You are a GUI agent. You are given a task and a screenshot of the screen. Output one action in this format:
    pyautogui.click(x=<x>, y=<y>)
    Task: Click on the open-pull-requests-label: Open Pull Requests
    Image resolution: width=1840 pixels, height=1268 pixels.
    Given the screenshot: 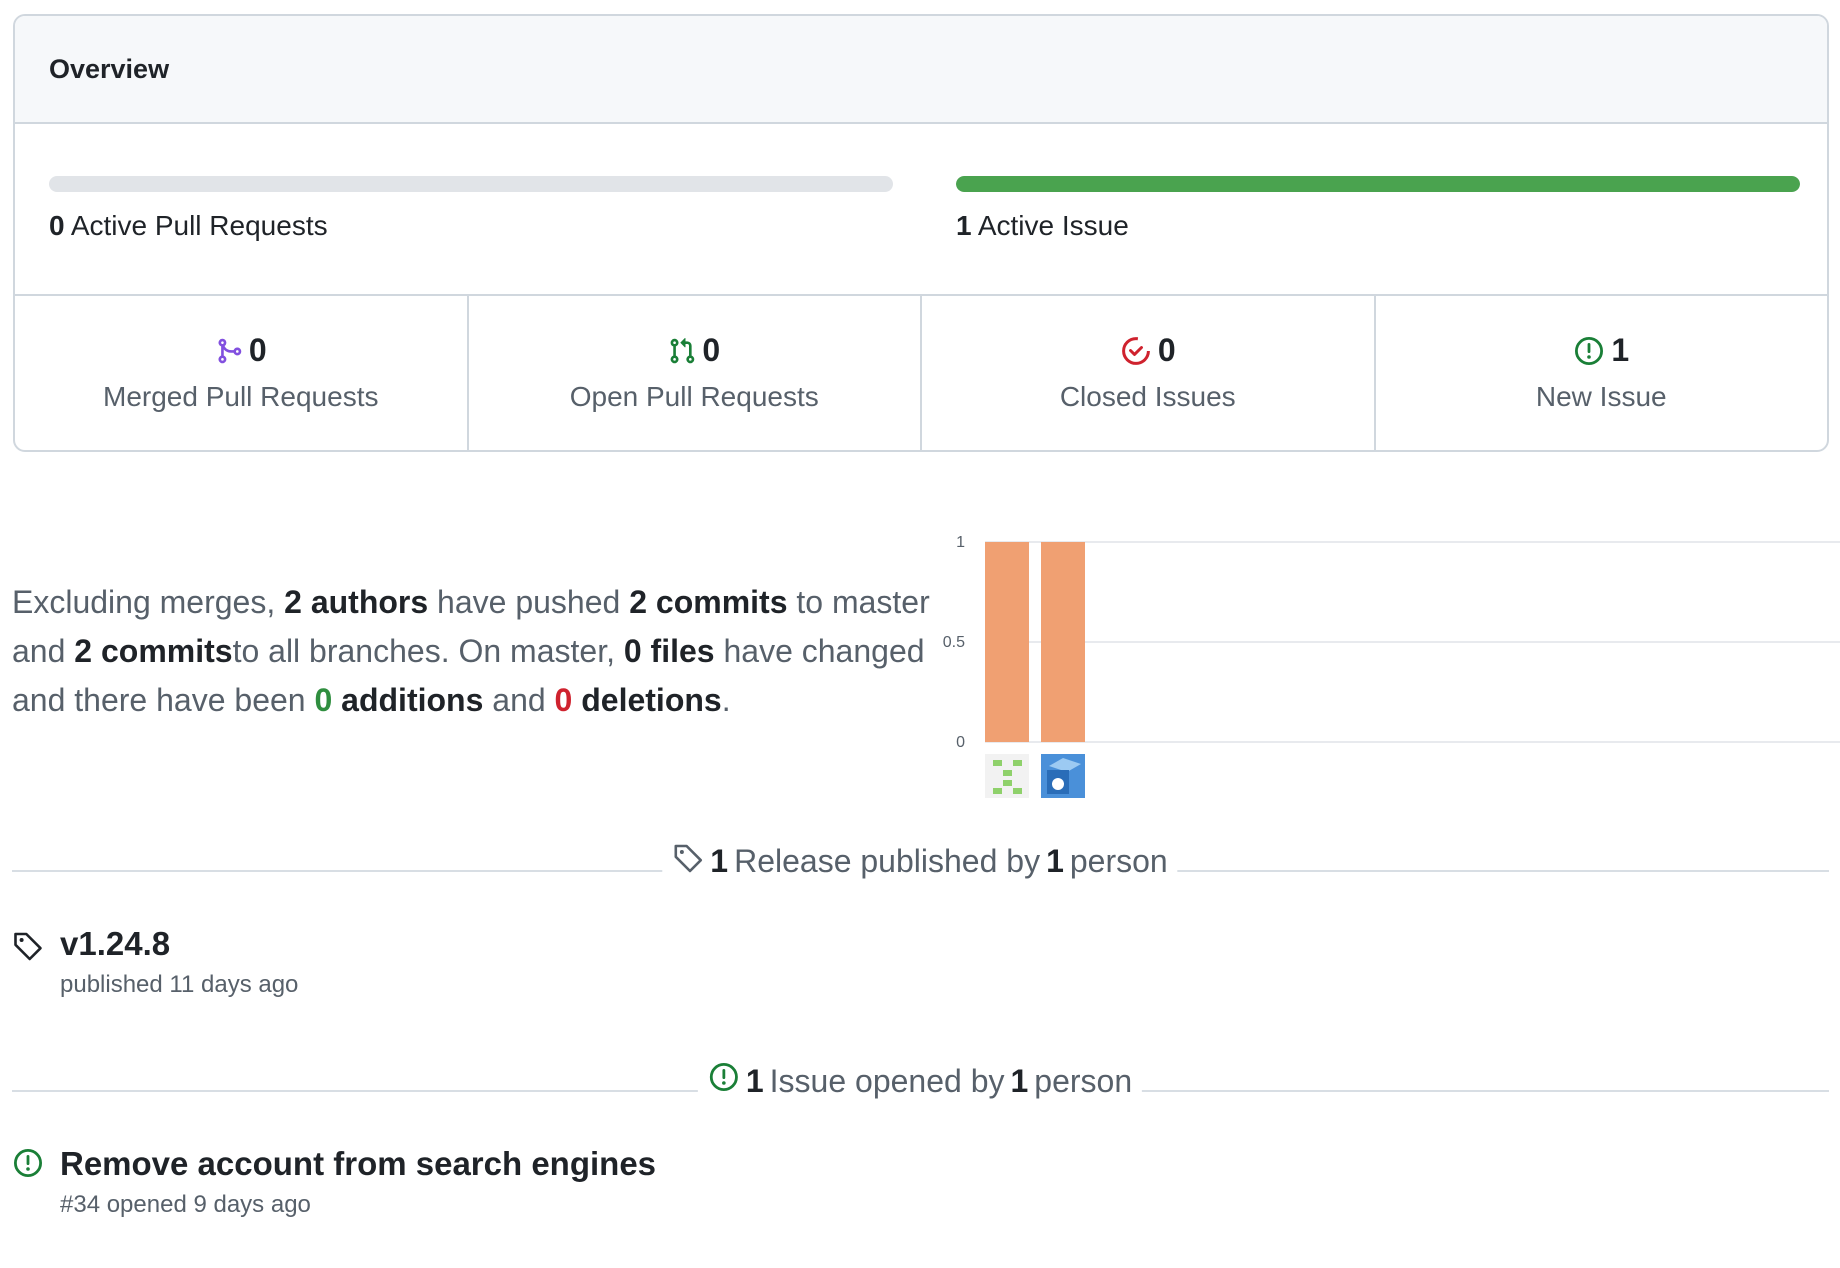 What is the action you would take?
    pyautogui.click(x=694, y=396)
    